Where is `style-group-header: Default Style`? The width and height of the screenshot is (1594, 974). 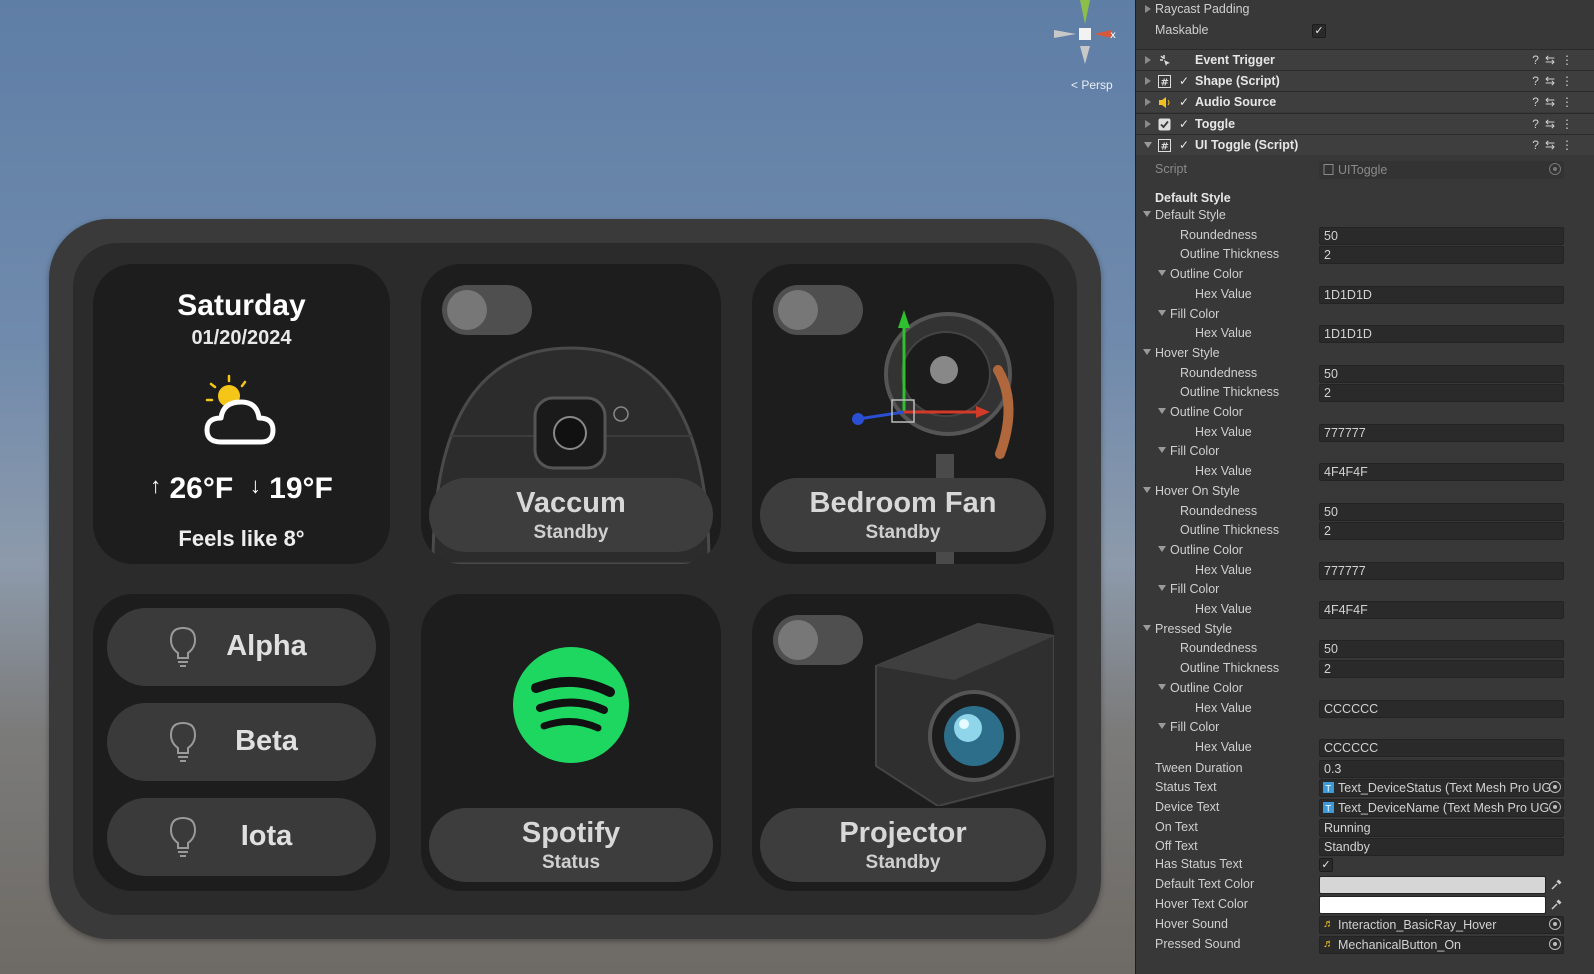 style-group-header: Default Style is located at coordinates (1365, 216).